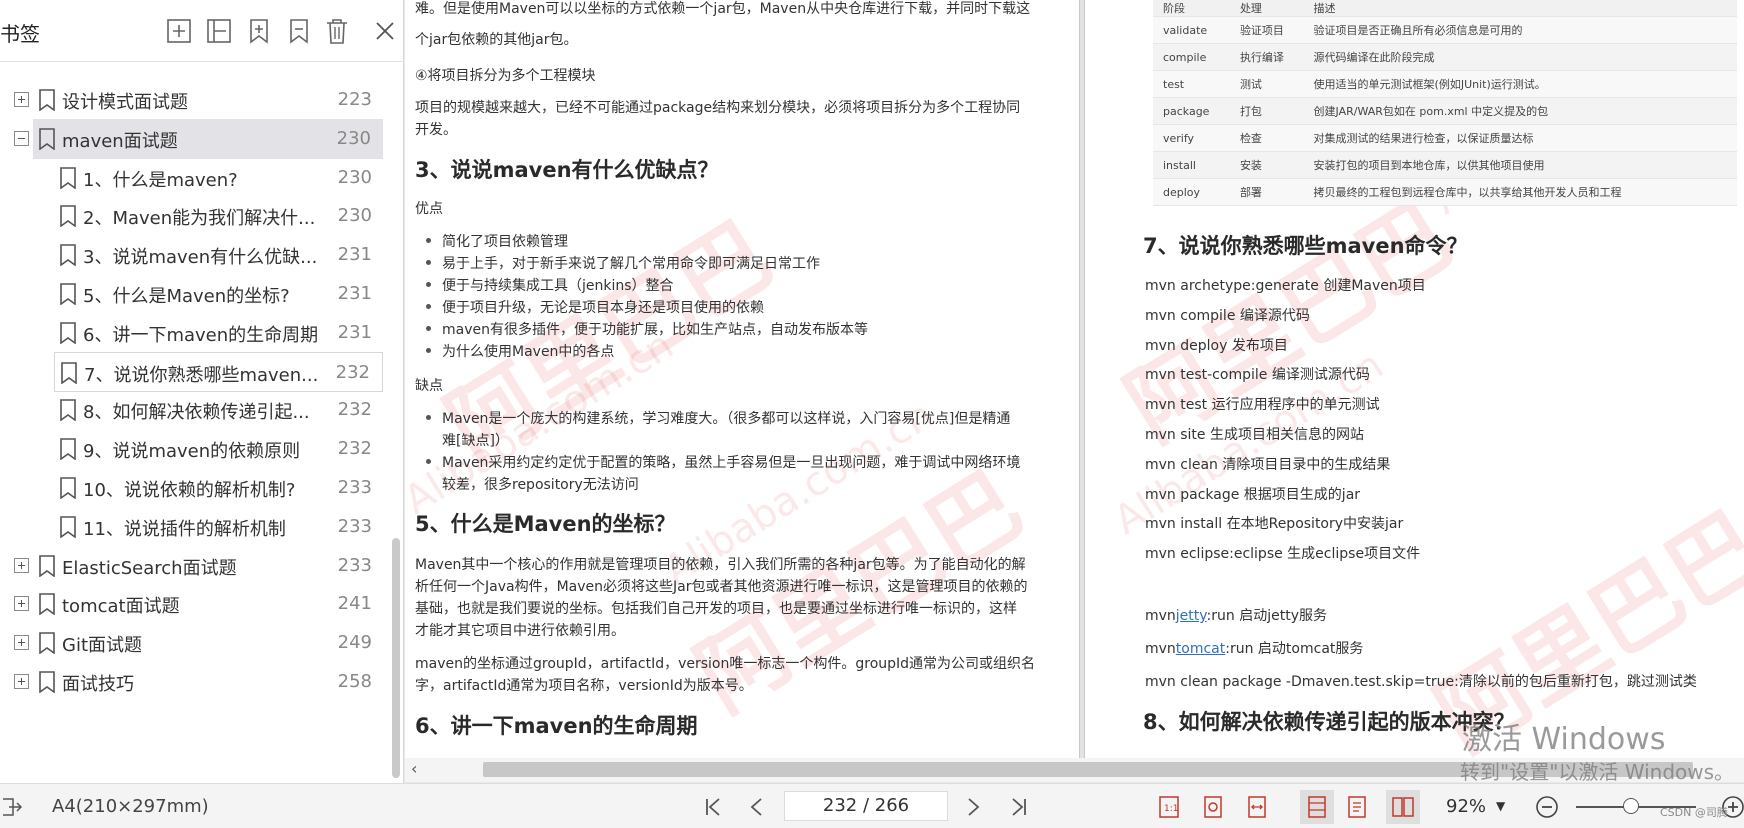  I want to click on collapse-icon, so click(21, 138).